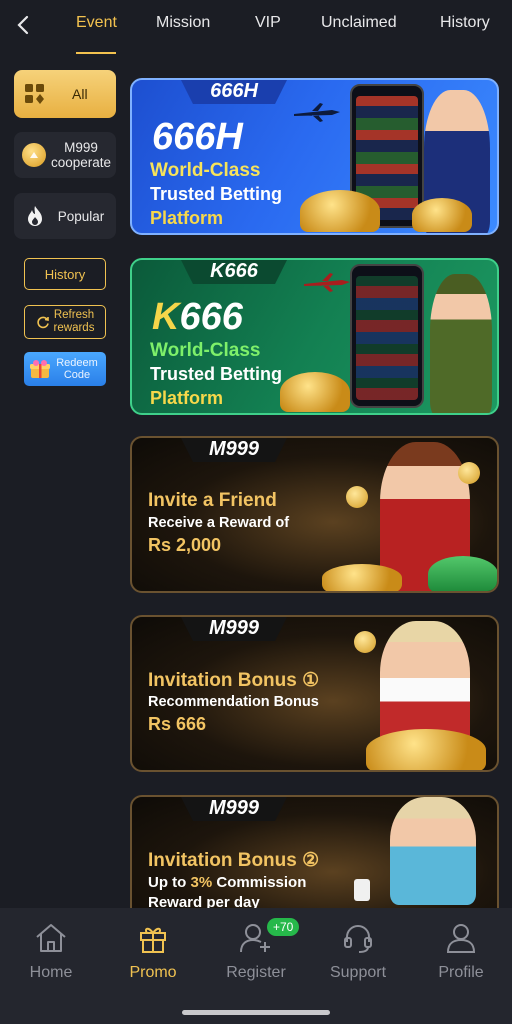 The height and width of the screenshot is (1024, 512). Describe the element at coordinates (358, 972) in the screenshot. I see `nav-support-label: Support` at that location.